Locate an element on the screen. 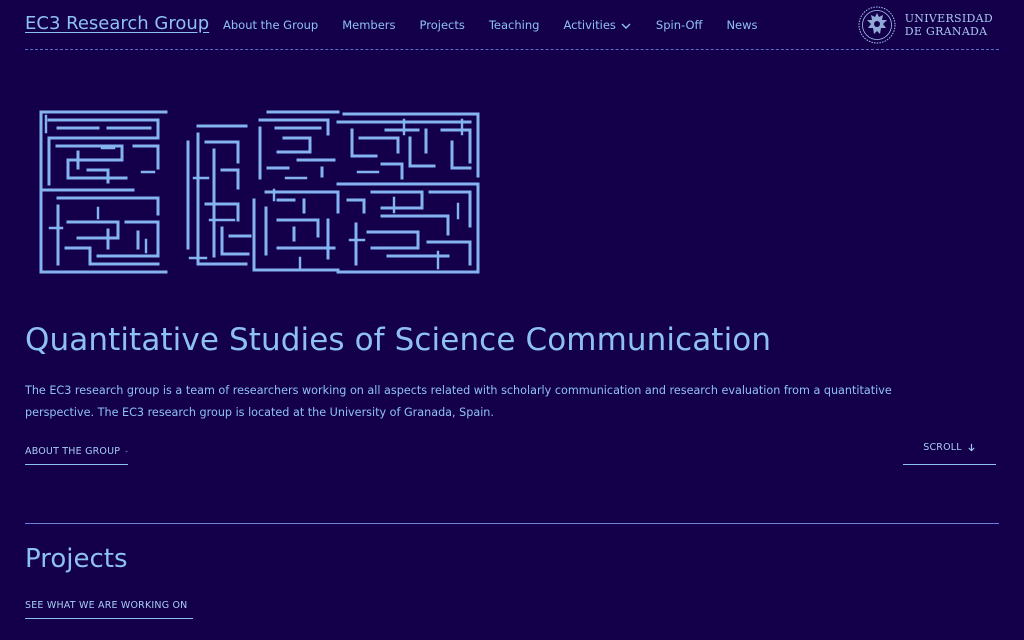 Image resolution: width=1024 pixels, height=640 pixels. nav-activities-label: Activities is located at coordinates (589, 25).